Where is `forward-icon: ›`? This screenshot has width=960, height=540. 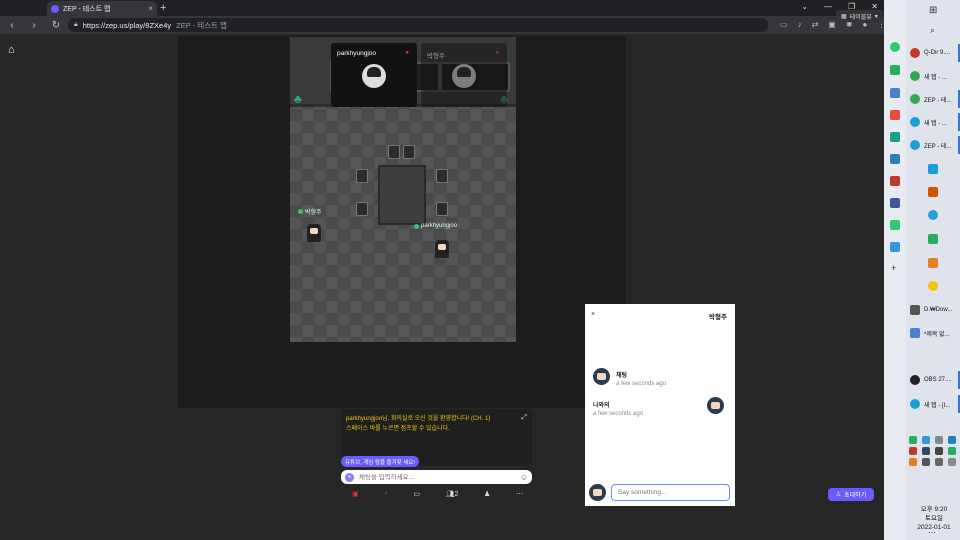 forward-icon: › is located at coordinates (34, 25).